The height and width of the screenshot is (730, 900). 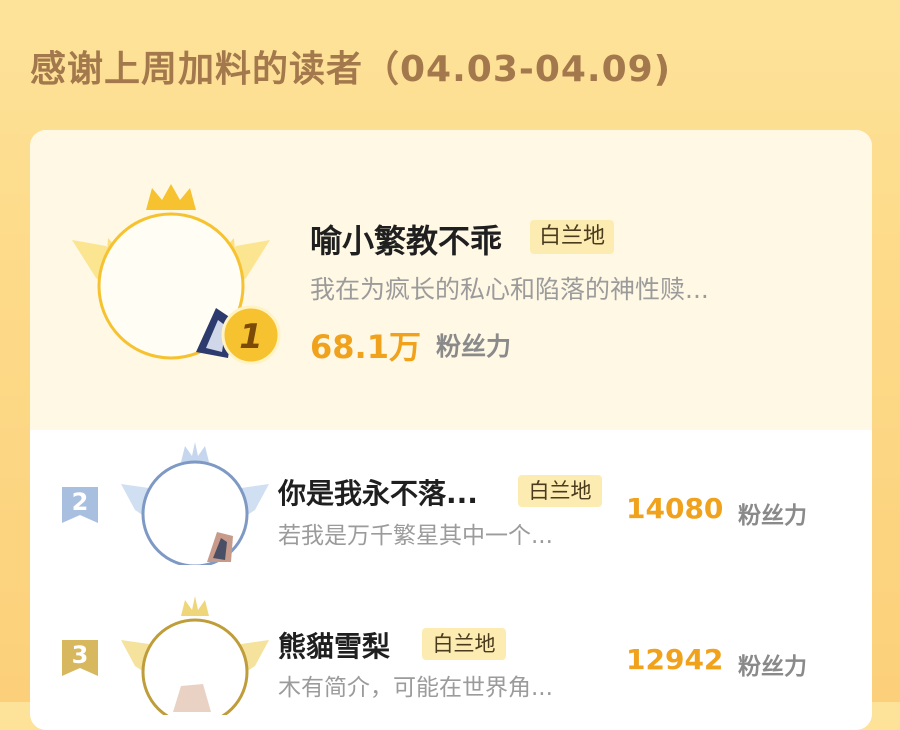 I want to click on page-title: 感谢上周加料的读者（04.03-04.09), so click(x=351, y=69).